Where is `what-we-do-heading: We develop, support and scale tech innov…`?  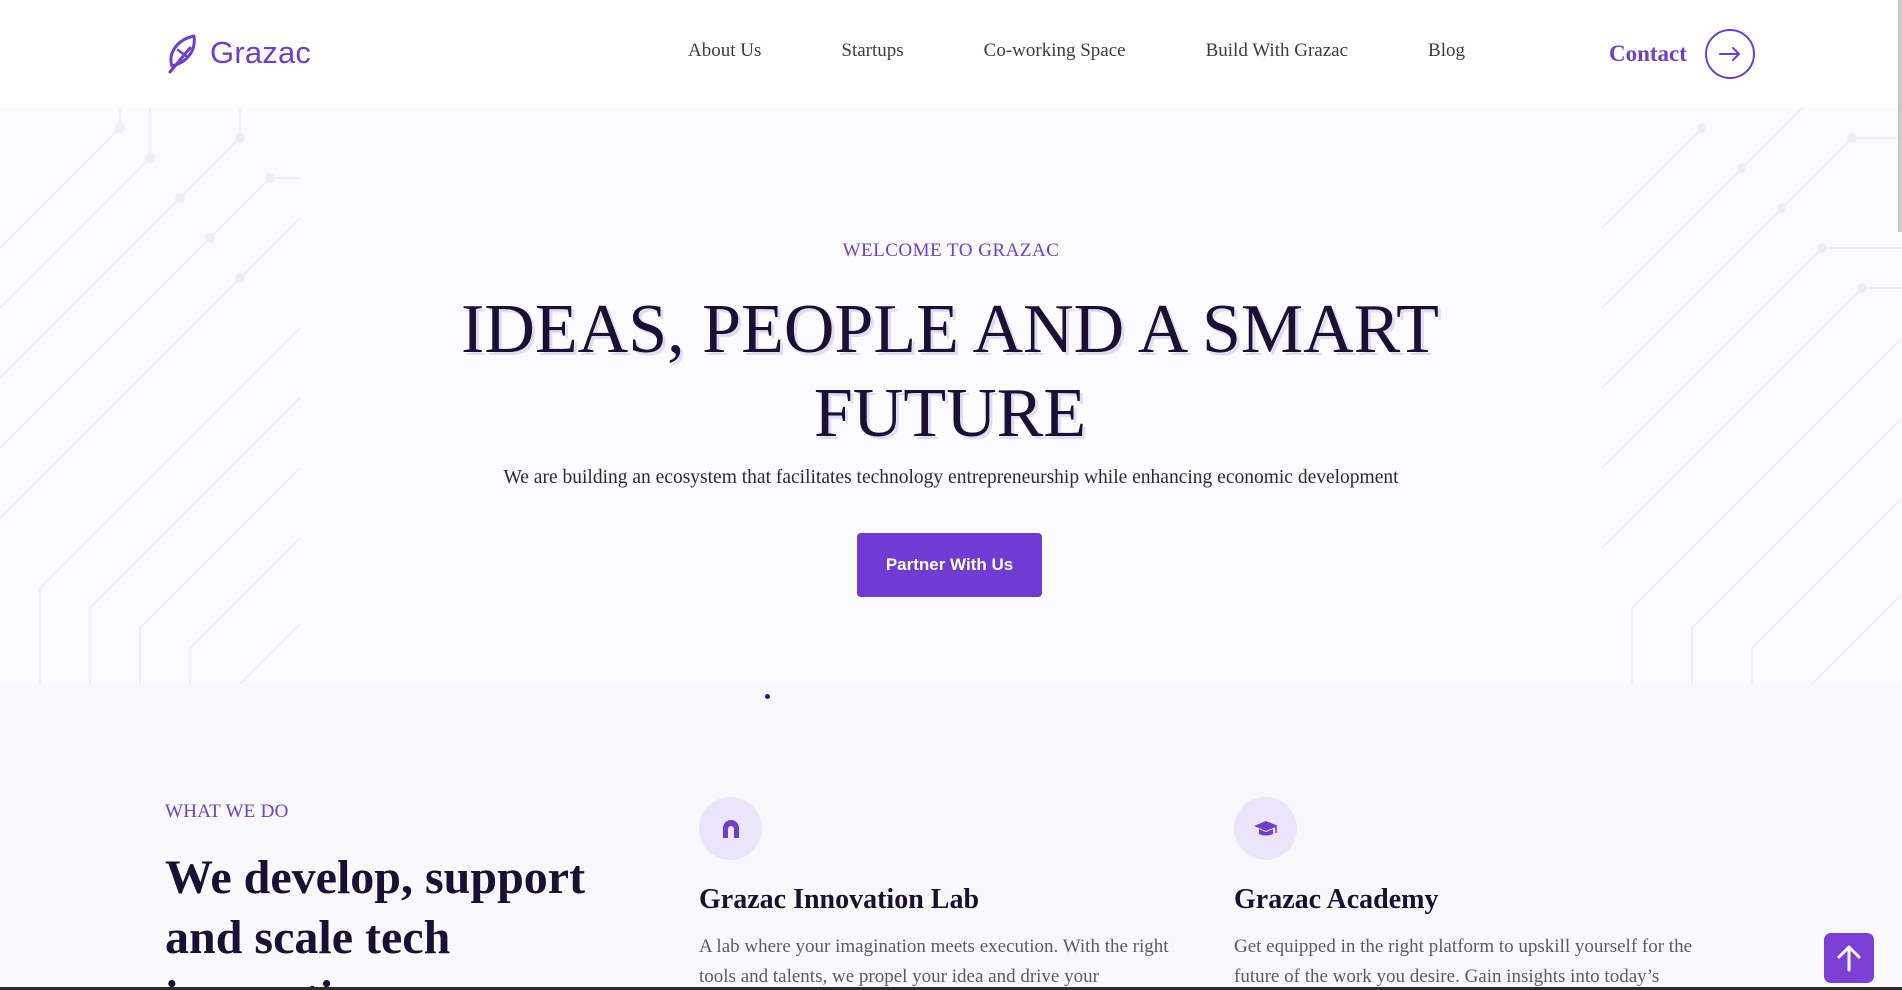
what-we-do-heading: We develop, support and scale tech innov… is located at coordinates (375, 920).